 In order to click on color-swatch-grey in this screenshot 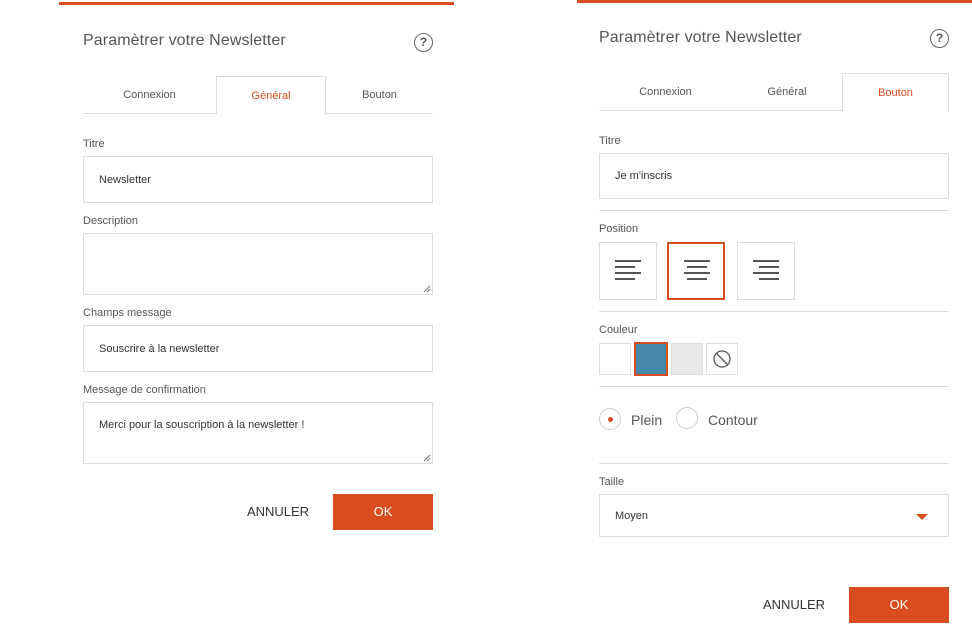, I will do `click(687, 359)`.